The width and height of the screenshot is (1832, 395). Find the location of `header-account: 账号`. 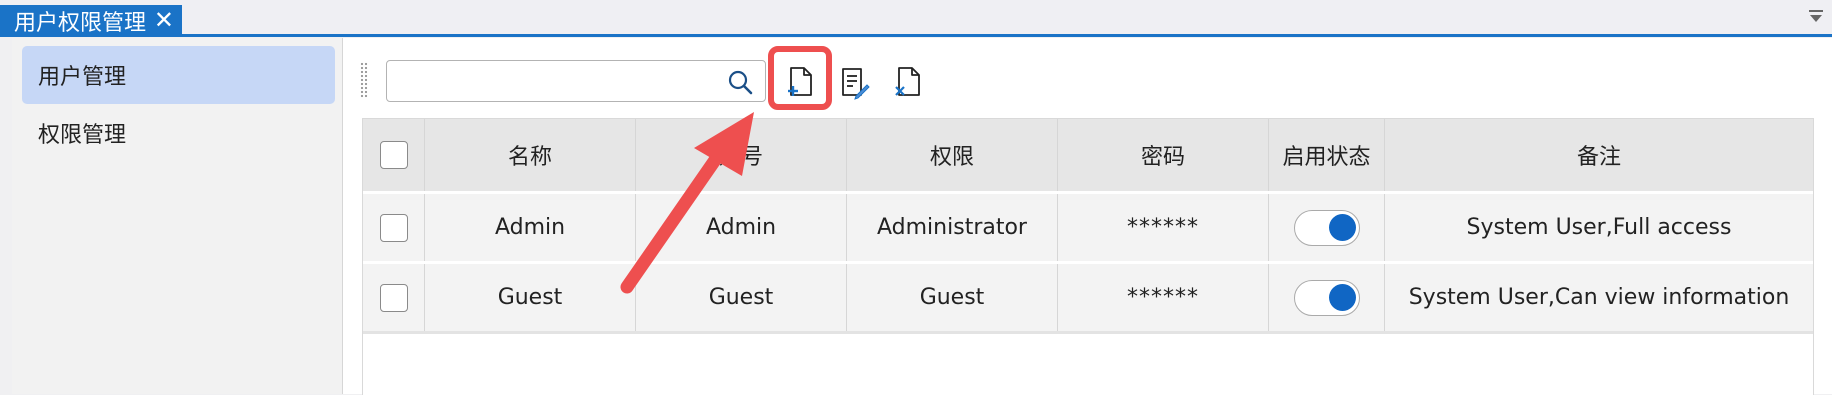

header-account: 账号 is located at coordinates (741, 155).